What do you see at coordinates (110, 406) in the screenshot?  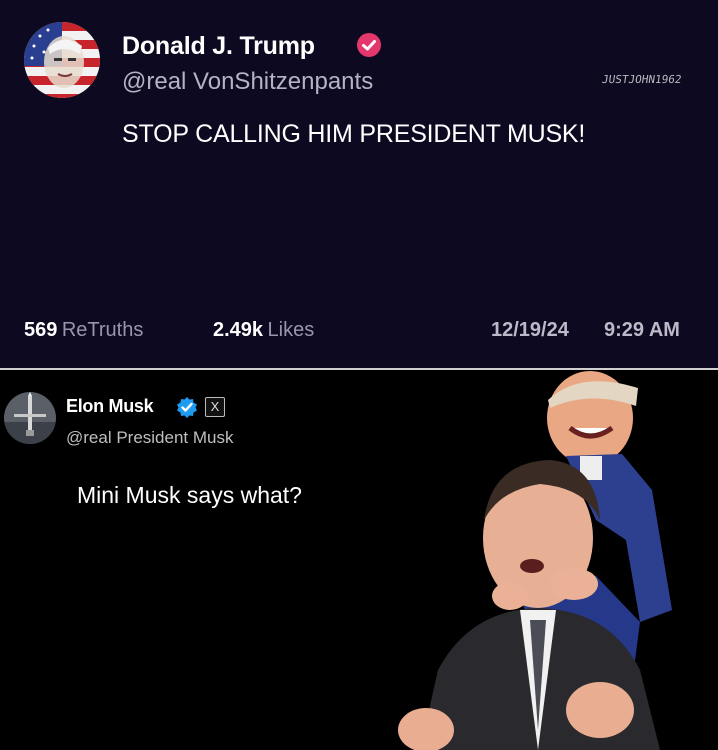 I see `display-name: Elon Musk` at bounding box center [110, 406].